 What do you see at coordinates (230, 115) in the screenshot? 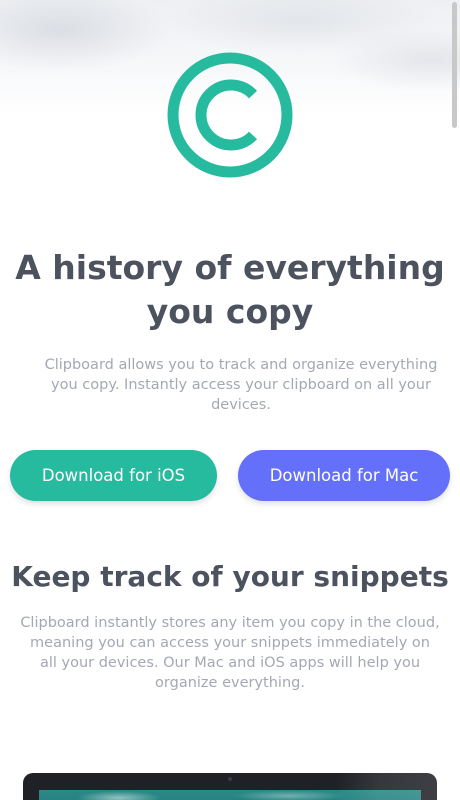
I see `copyright-logo-icon` at bounding box center [230, 115].